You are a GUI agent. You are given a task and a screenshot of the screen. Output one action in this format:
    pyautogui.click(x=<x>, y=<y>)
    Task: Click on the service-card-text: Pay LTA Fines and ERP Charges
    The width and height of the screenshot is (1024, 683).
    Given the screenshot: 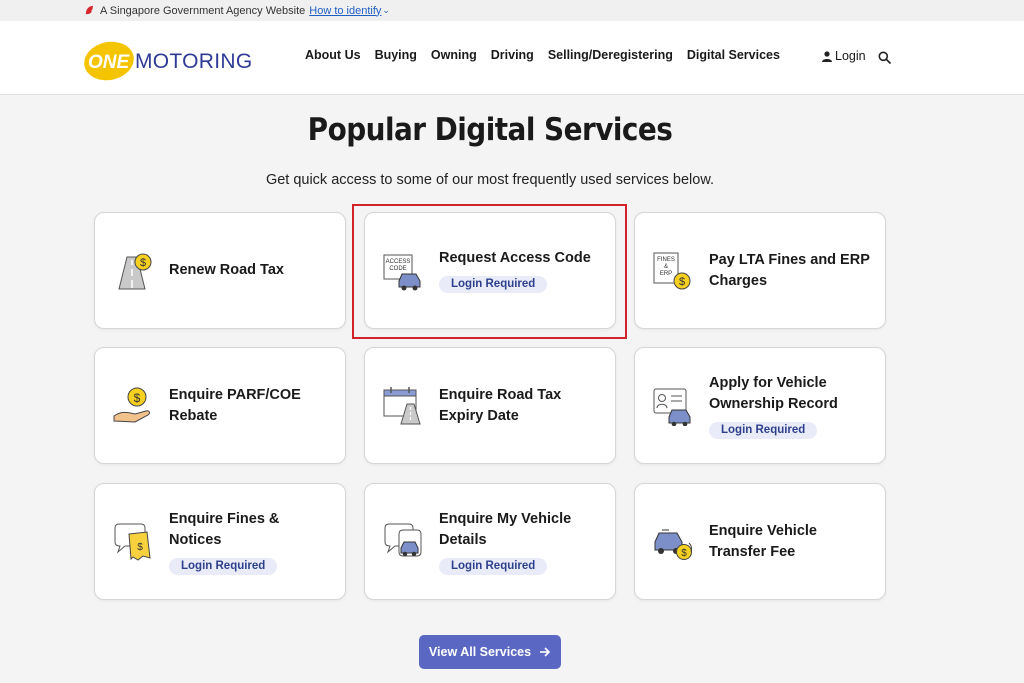 What is the action you would take?
    pyautogui.click(x=791, y=270)
    